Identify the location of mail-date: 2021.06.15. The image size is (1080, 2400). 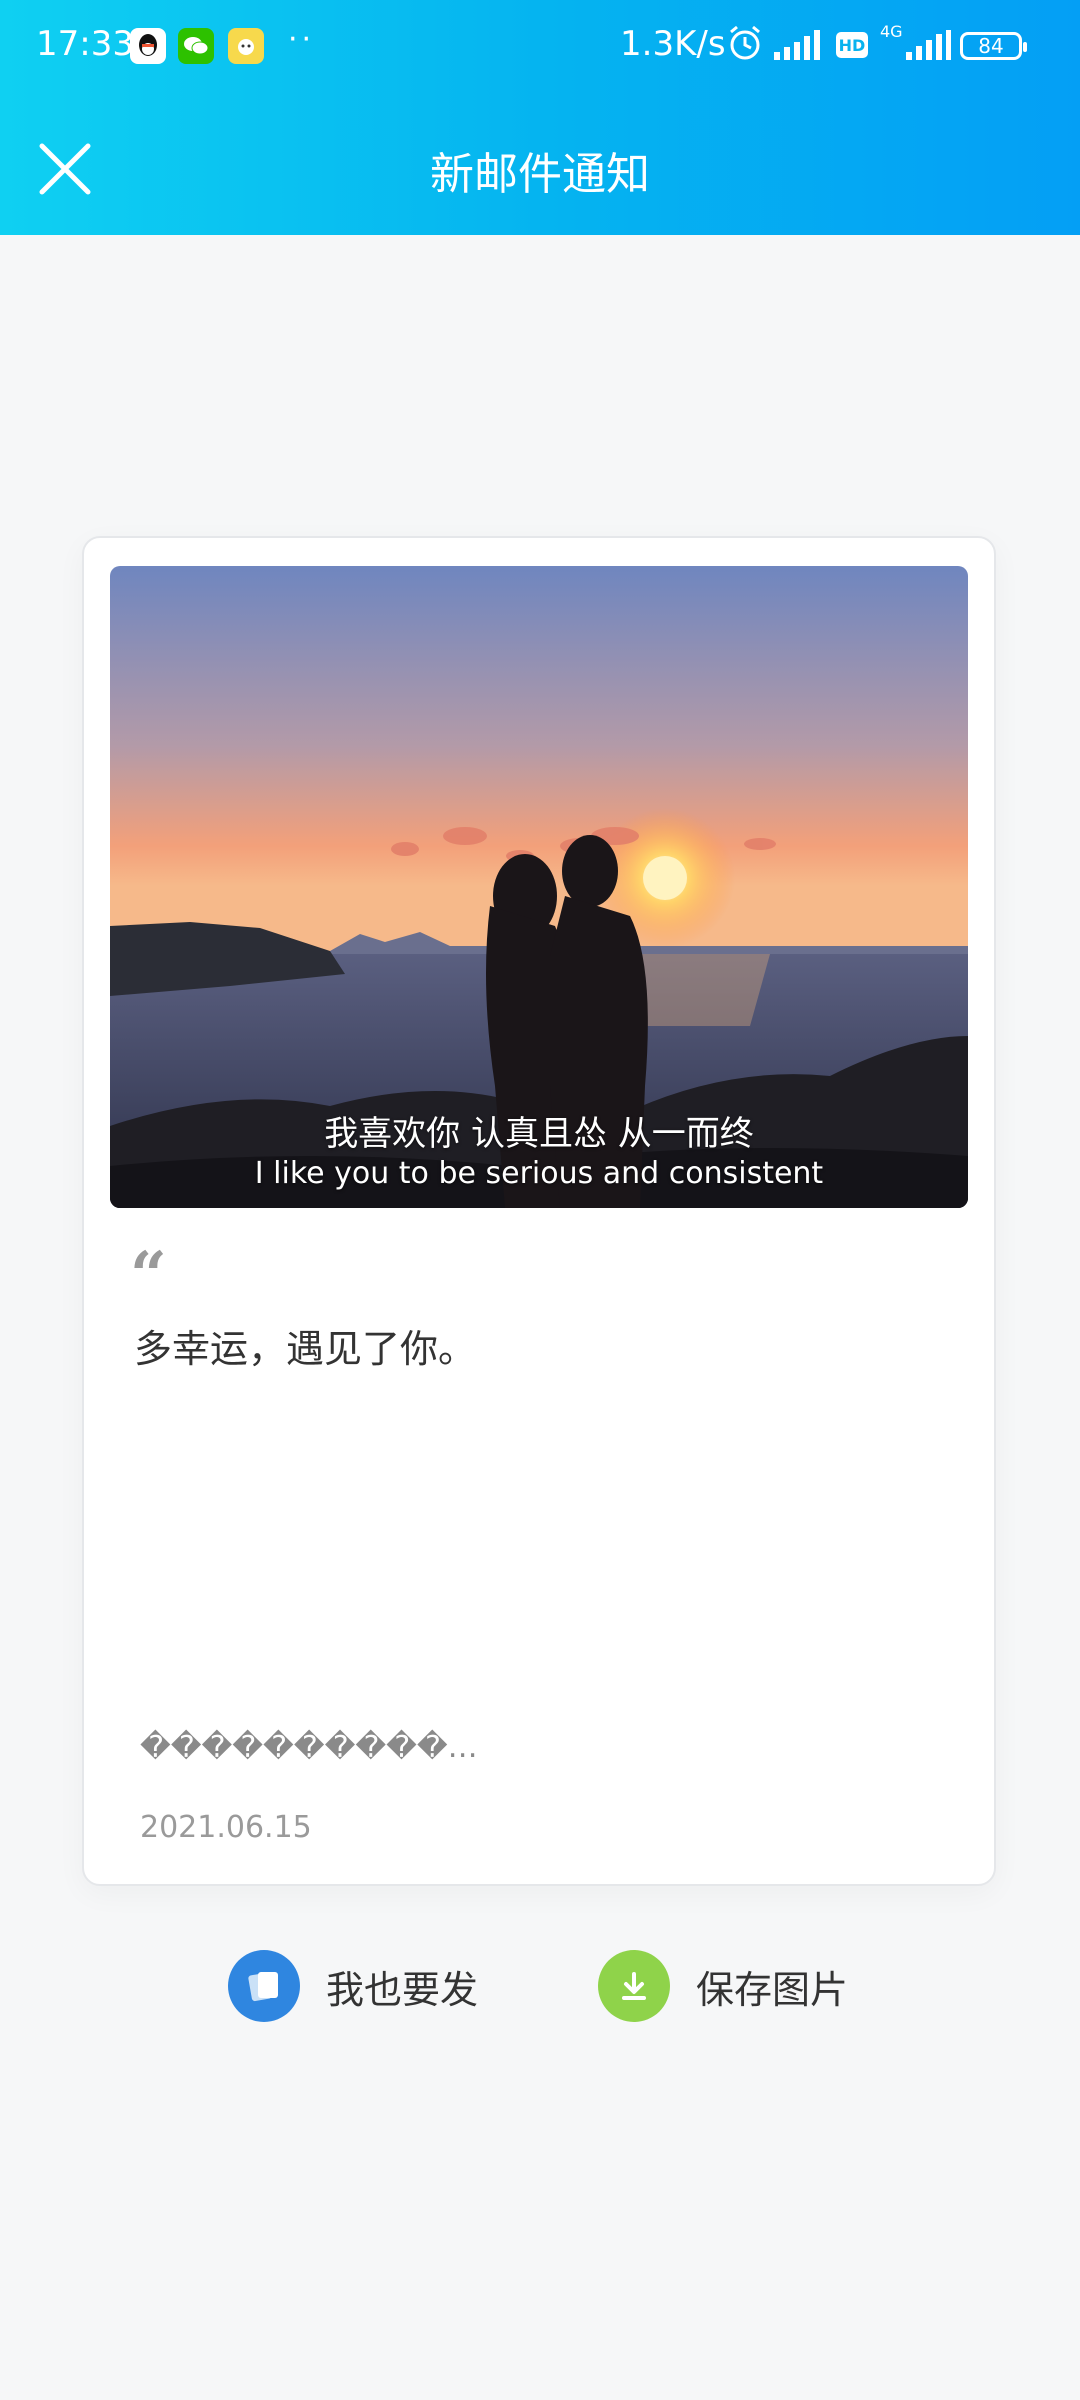
(226, 1827).